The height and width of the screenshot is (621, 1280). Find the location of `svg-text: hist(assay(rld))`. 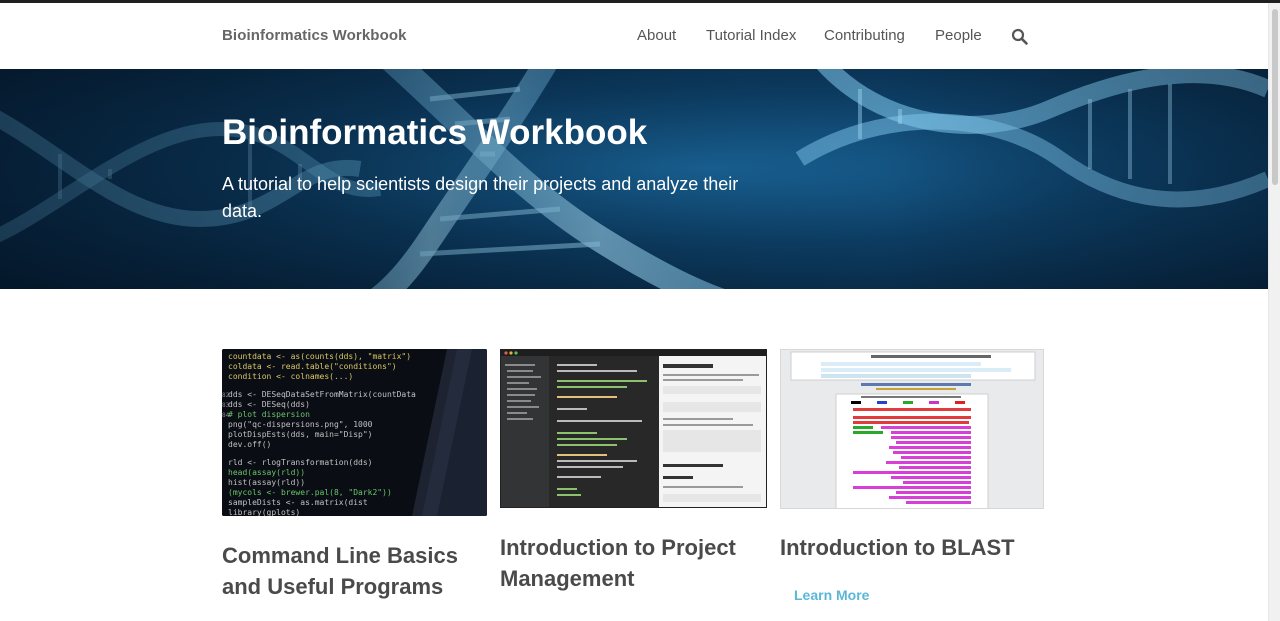

svg-text: hist(assay(rld)) is located at coordinates (266, 482).